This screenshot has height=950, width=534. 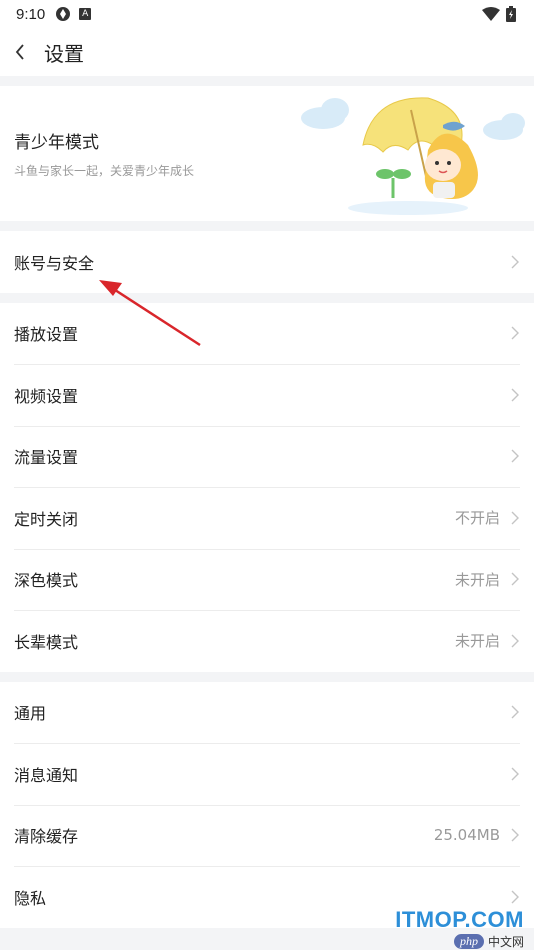 What do you see at coordinates (267, 713) in the screenshot?
I see `list-item-general: 通用` at bounding box center [267, 713].